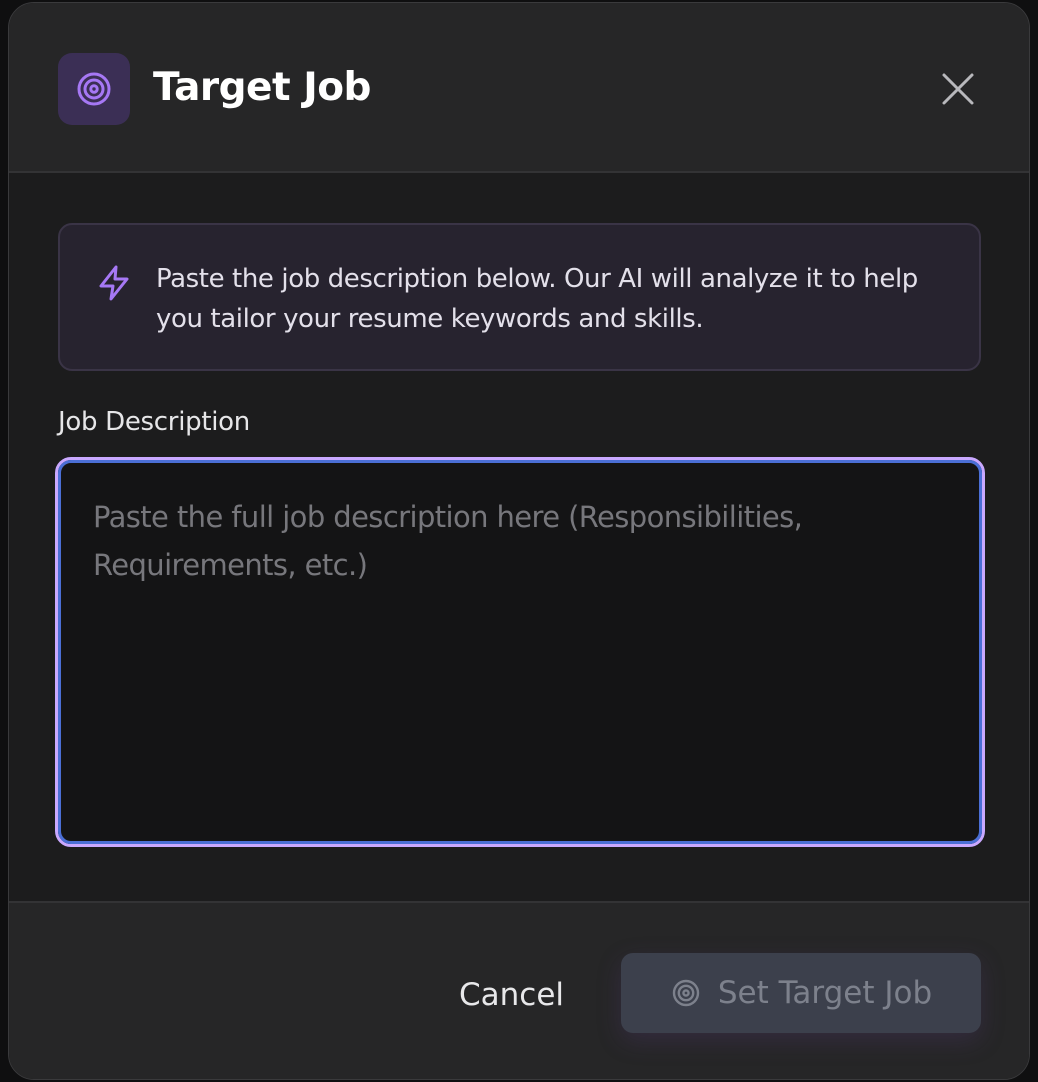  Describe the element at coordinates (262, 87) in the screenshot. I see `dialog-title: Target Job` at that location.